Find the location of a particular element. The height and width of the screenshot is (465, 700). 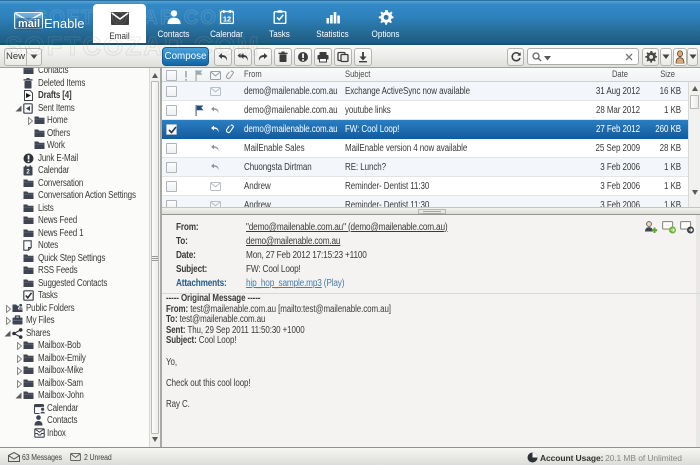

svg-text: 12 is located at coordinates (226, 19).